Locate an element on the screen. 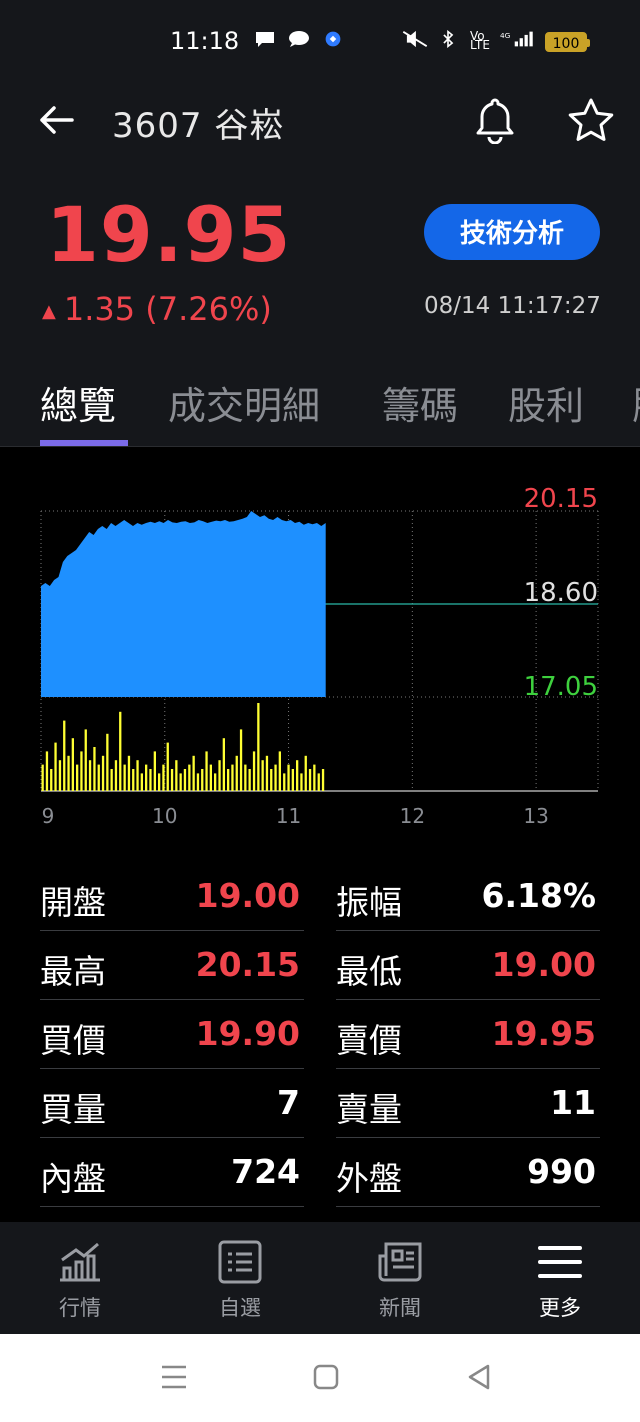 The height and width of the screenshot is (1422, 640). stat-row: 開盤 19.00 is located at coordinates (172, 896).